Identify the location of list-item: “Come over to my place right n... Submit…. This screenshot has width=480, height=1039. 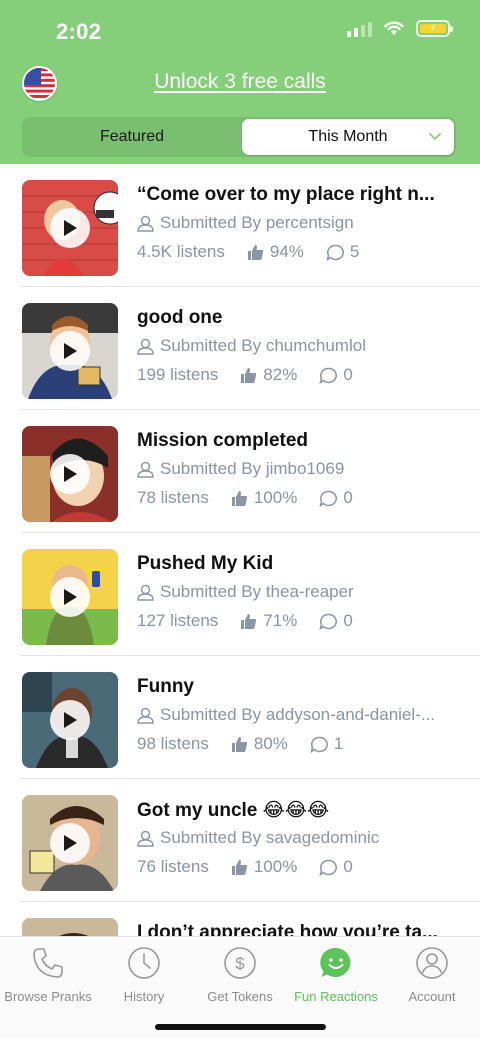
(250, 225).